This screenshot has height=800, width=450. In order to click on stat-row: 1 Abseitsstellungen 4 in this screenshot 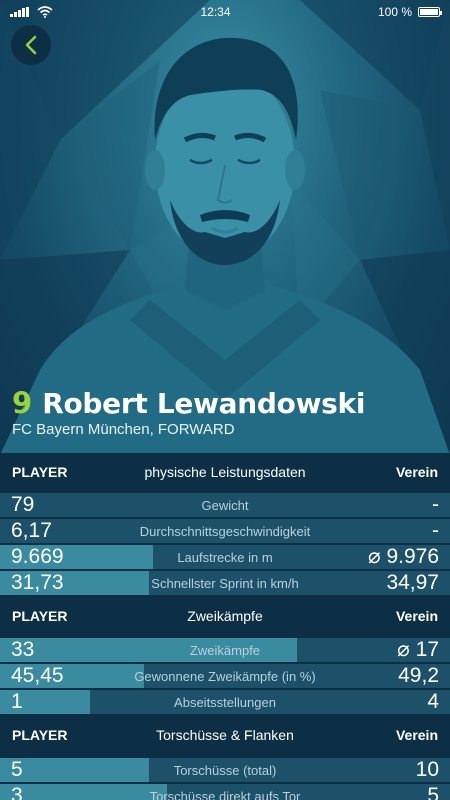, I will do `click(225, 702)`.